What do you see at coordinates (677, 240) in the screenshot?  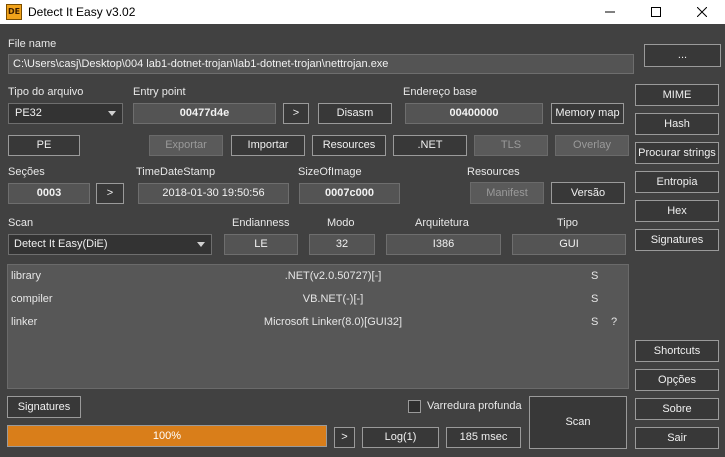 I see `signatures-side-button: Signatures` at bounding box center [677, 240].